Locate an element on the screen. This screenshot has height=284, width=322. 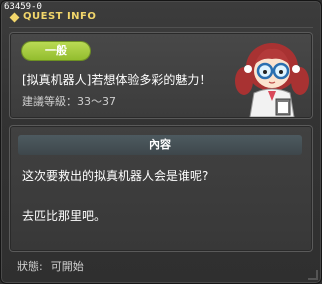
level-label: 建議等級： is located at coordinates (49, 101).